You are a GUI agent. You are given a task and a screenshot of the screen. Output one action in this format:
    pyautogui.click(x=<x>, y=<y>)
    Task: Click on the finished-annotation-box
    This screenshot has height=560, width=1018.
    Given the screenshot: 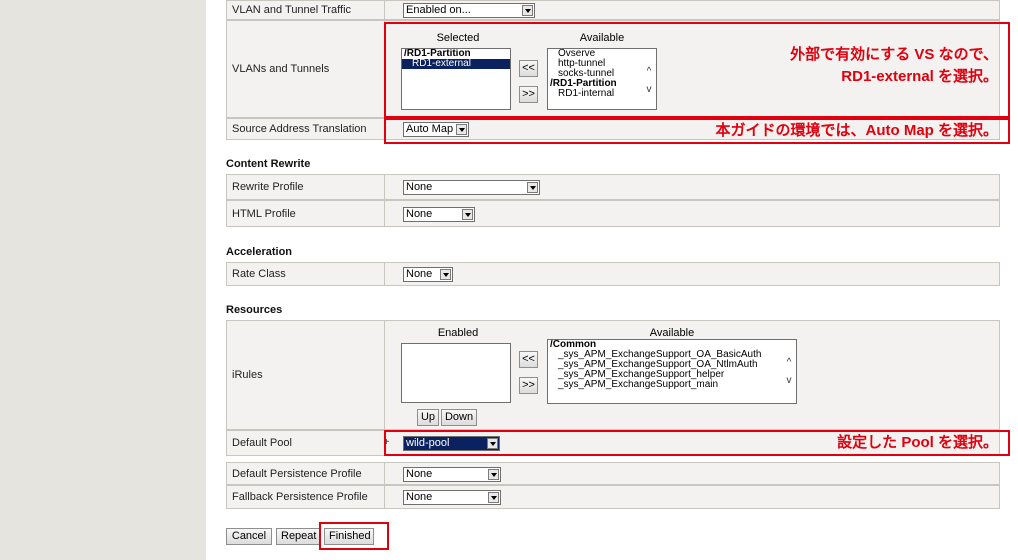 What is the action you would take?
    pyautogui.click(x=354, y=536)
    